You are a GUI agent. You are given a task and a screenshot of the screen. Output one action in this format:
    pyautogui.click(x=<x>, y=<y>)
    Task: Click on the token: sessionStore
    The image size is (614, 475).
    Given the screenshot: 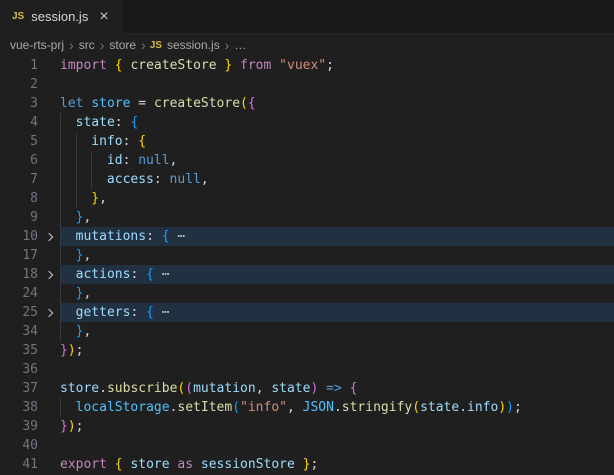 What is the action you would take?
    pyautogui.click(x=247, y=464)
    